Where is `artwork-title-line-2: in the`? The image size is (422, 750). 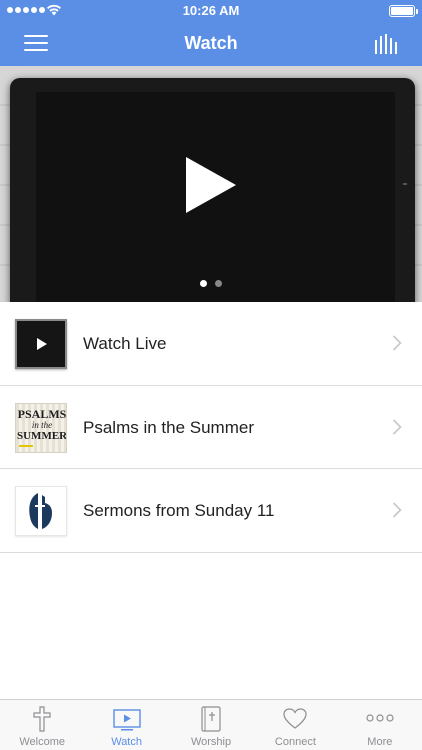
artwork-title-line-2: in the is located at coordinates (42, 424).